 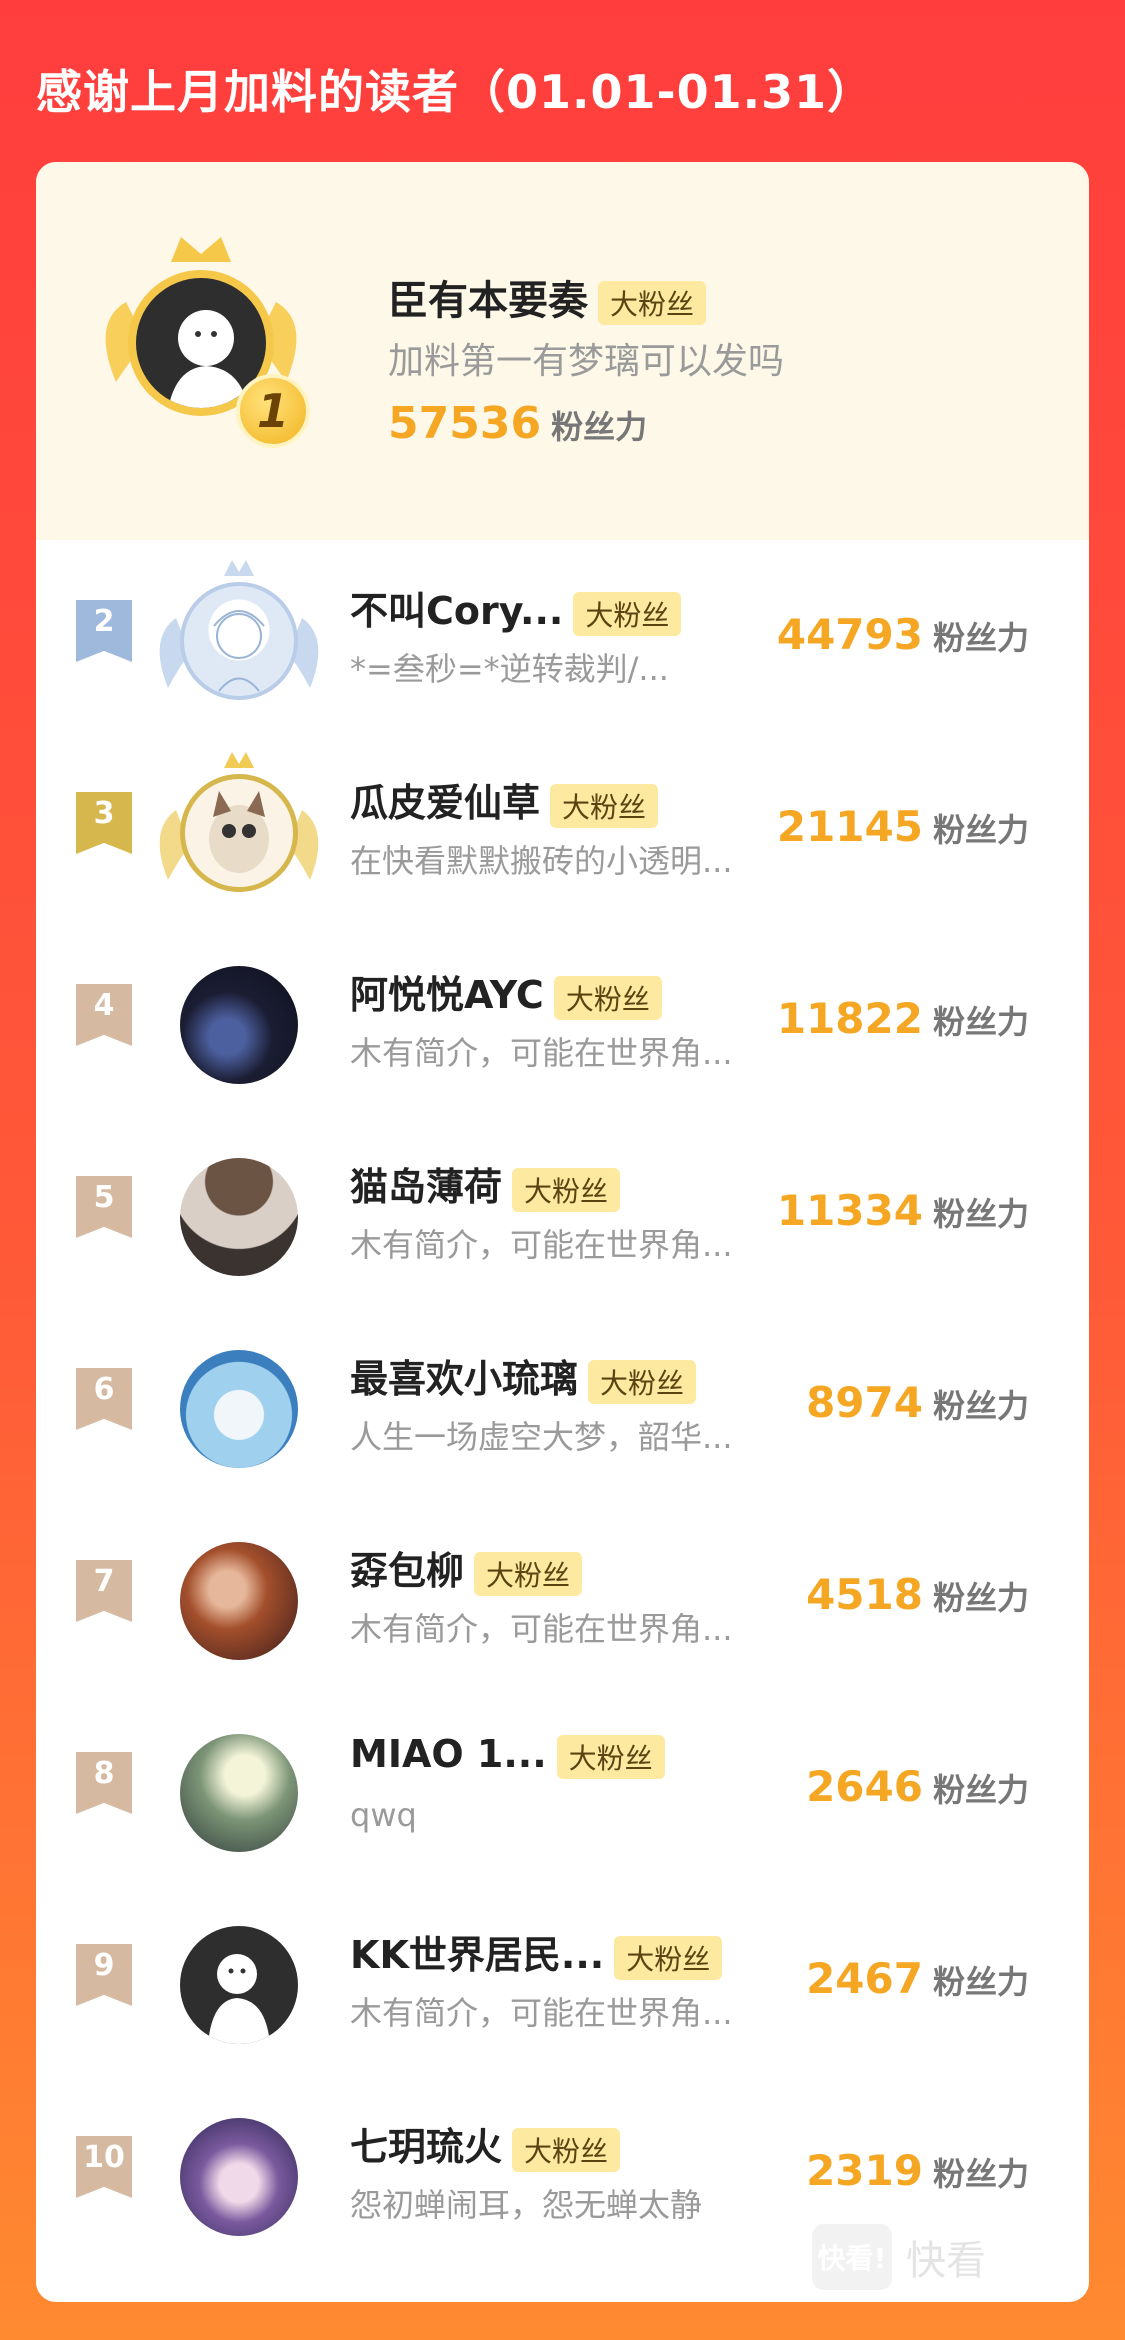 I want to click on fan-score: 2467 粉丝力, so click(x=917, y=1978).